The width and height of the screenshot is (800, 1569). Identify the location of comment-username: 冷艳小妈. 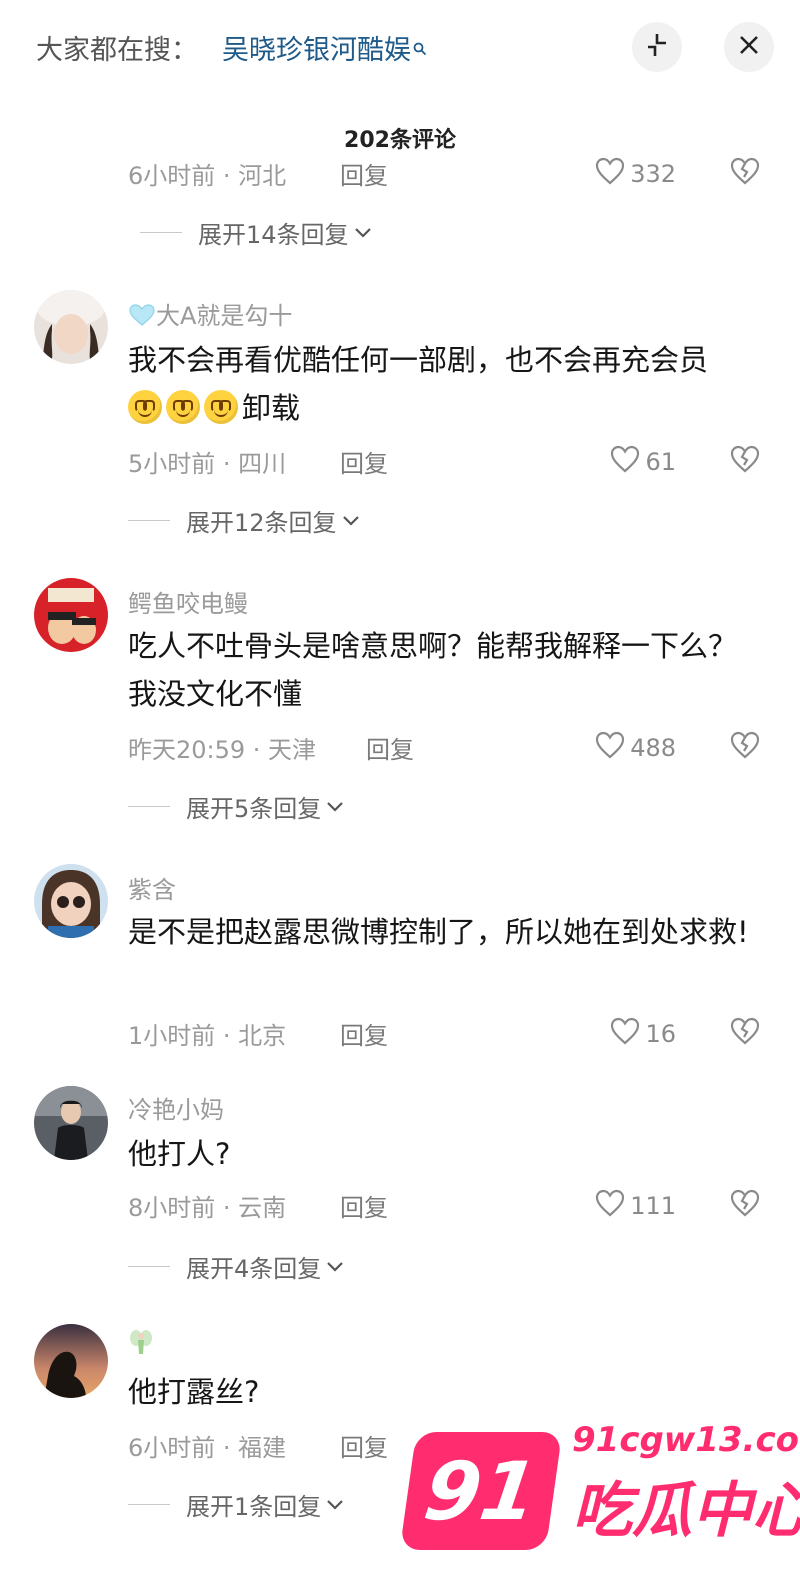
(176, 1107).